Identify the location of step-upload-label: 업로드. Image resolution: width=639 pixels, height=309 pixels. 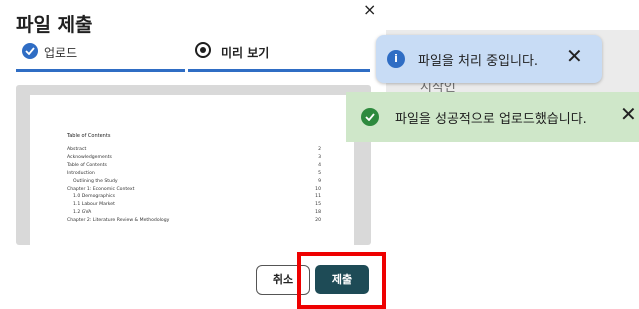
(61, 53).